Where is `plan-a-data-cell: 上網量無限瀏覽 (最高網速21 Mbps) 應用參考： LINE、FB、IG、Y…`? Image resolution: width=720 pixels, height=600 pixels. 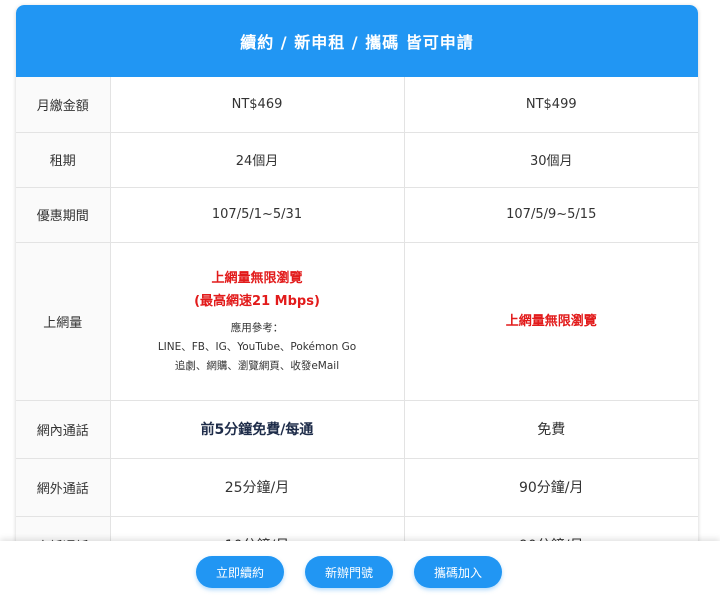 plan-a-data-cell: 上網量無限瀏覽 (最高網速21 Mbps) 應用參考： LINE、FB、IG、Y… is located at coordinates (257, 321).